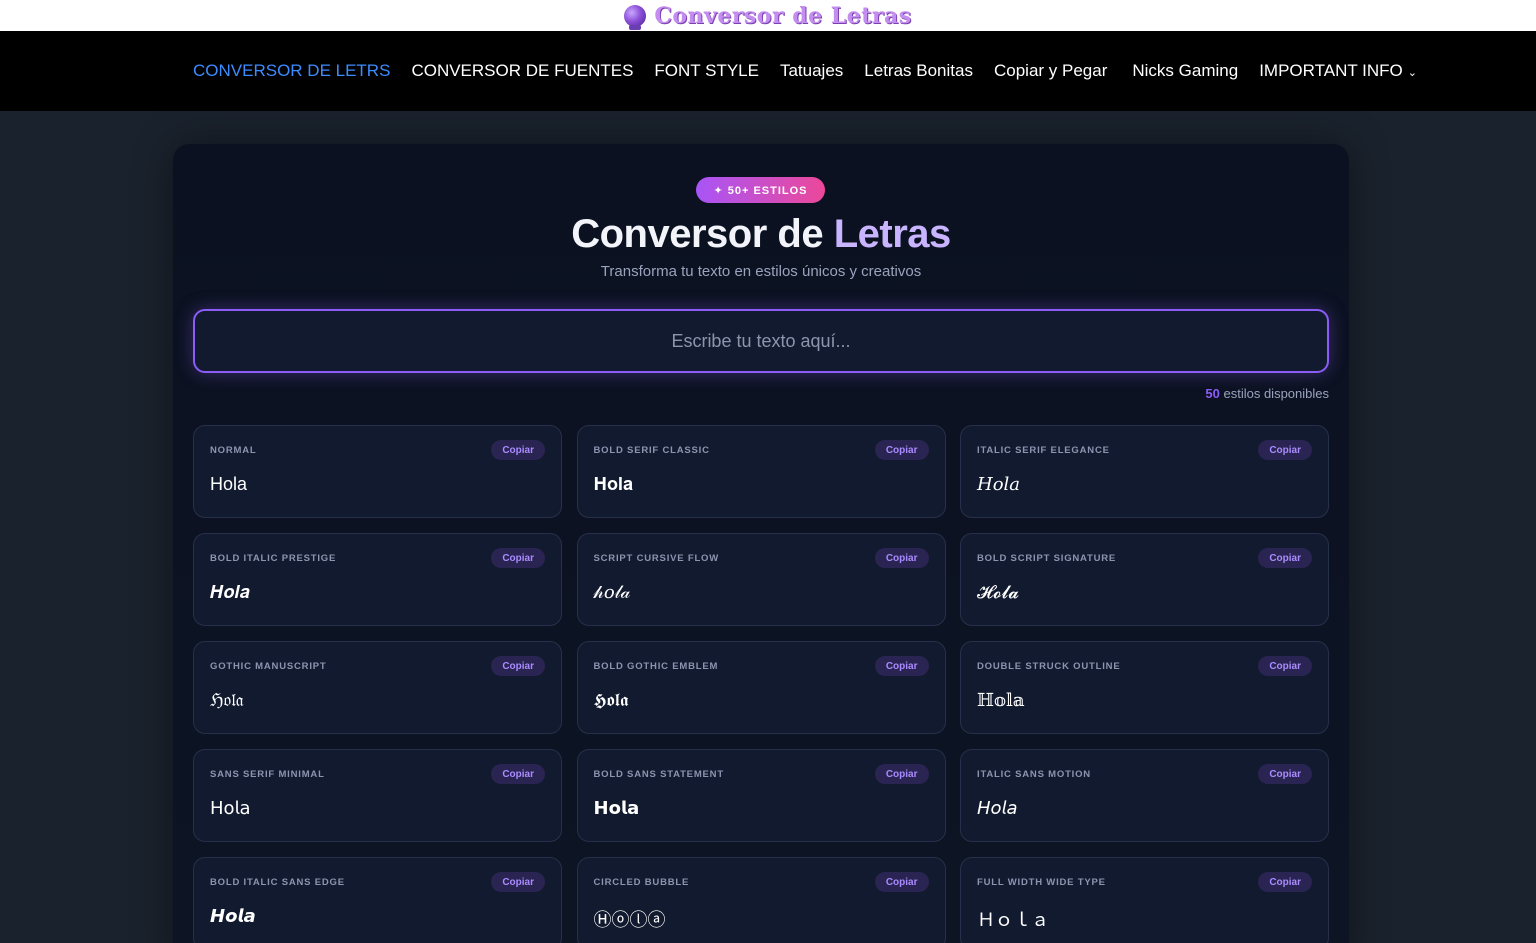 The image size is (1536, 943). I want to click on style-preview: Ｈｏｌａ, so click(1013, 920).